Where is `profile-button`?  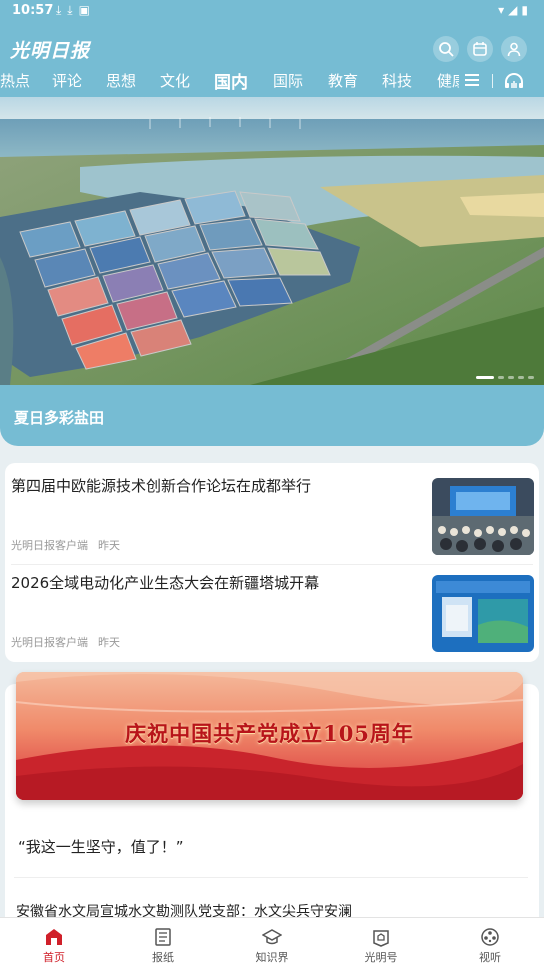
profile-button is located at coordinates (514, 49).